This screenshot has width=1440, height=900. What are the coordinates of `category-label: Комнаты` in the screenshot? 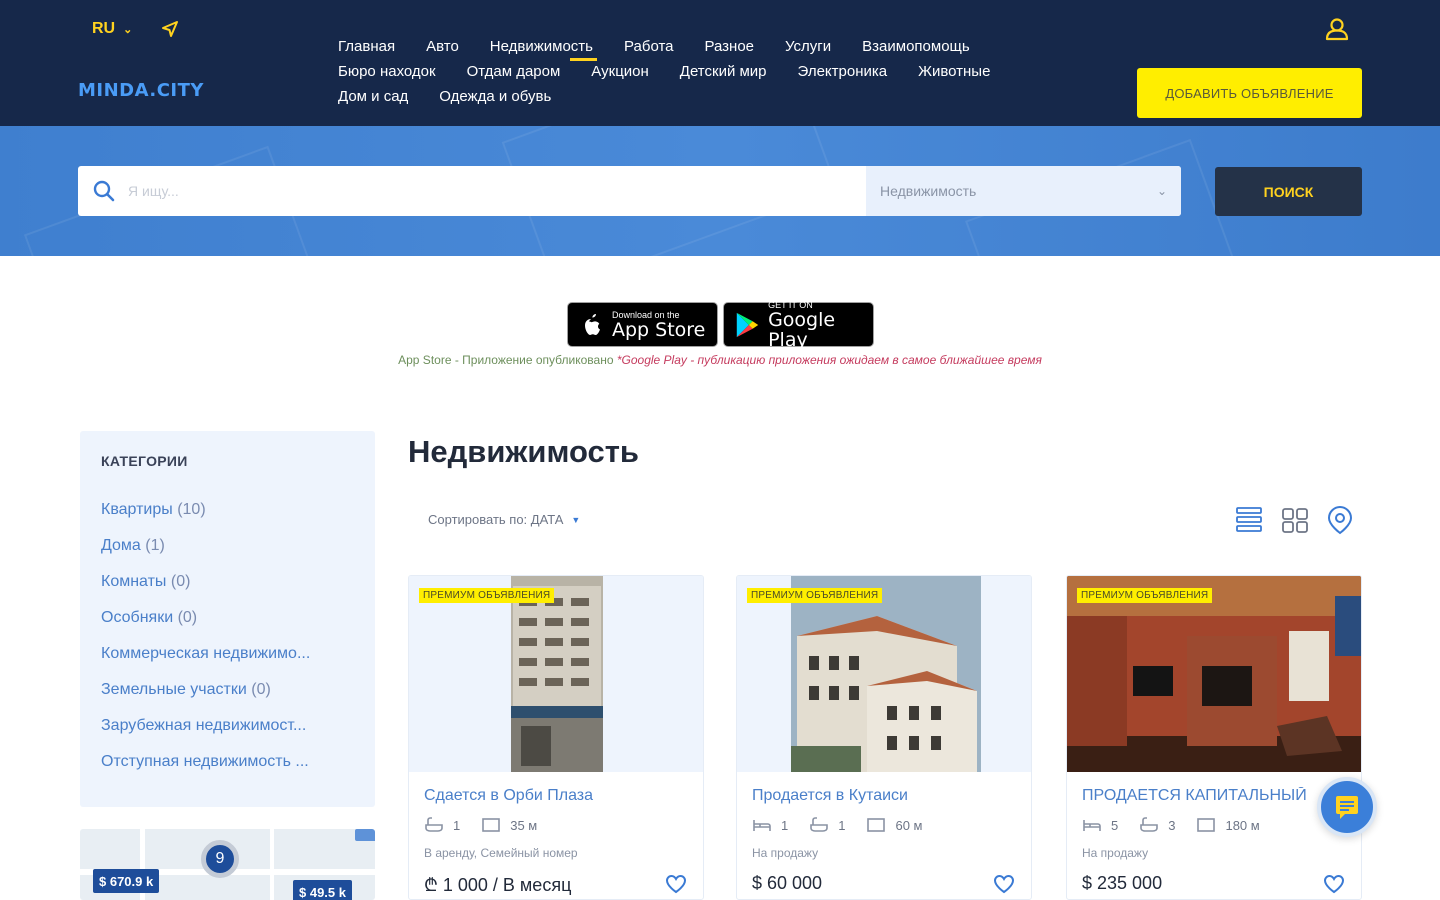 It's located at (134, 581).